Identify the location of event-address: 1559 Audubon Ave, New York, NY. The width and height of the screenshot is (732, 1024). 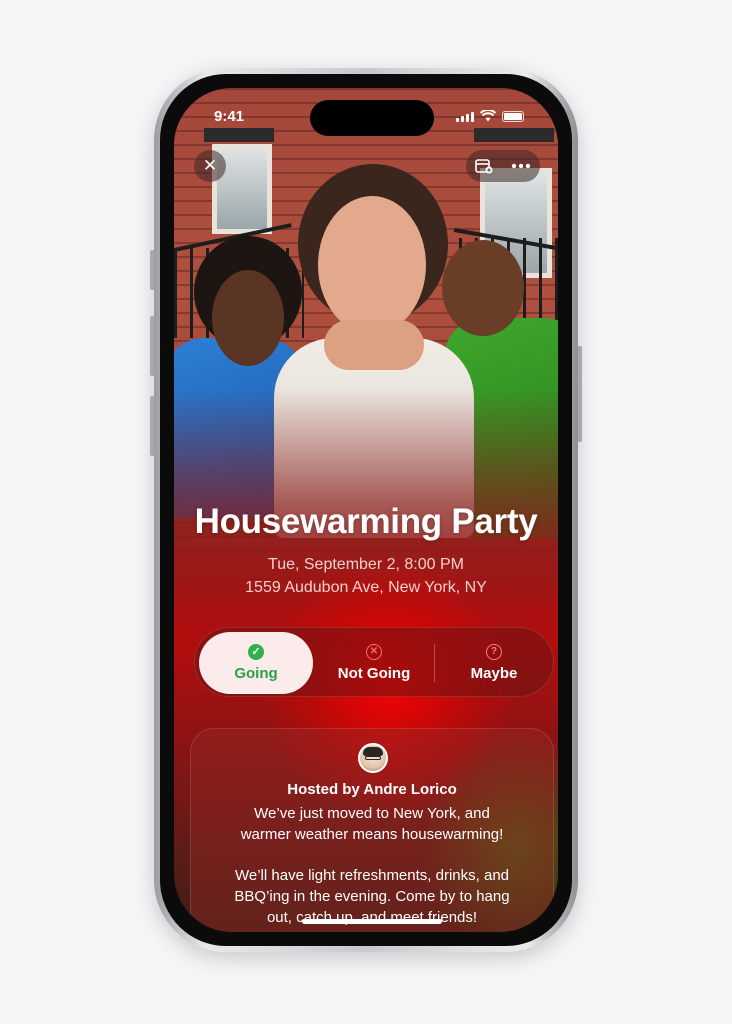
(366, 588).